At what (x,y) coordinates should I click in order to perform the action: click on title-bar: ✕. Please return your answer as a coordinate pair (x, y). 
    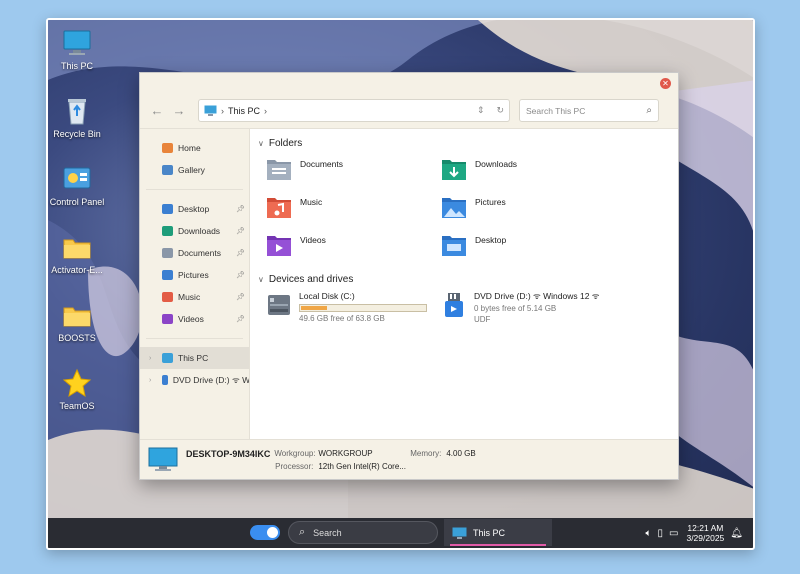
    Looking at the image, I should click on (409, 83).